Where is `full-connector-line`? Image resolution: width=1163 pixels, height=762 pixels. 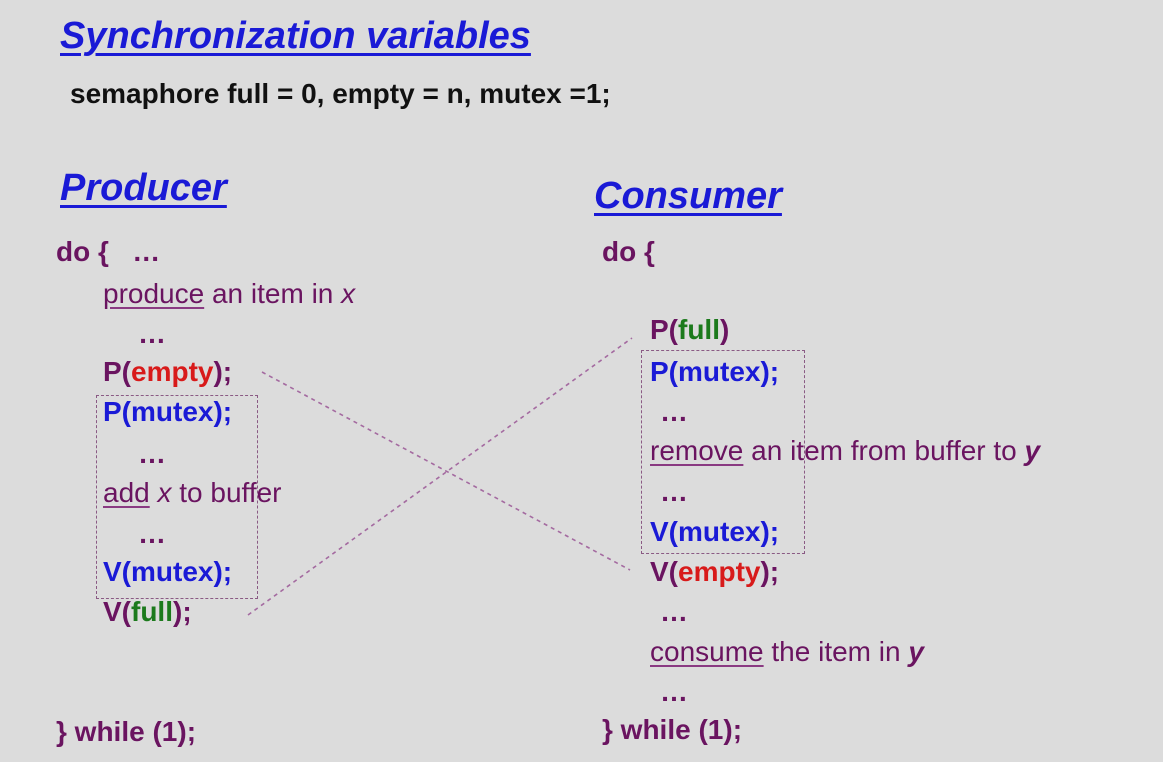 full-connector-line is located at coordinates (440, 476).